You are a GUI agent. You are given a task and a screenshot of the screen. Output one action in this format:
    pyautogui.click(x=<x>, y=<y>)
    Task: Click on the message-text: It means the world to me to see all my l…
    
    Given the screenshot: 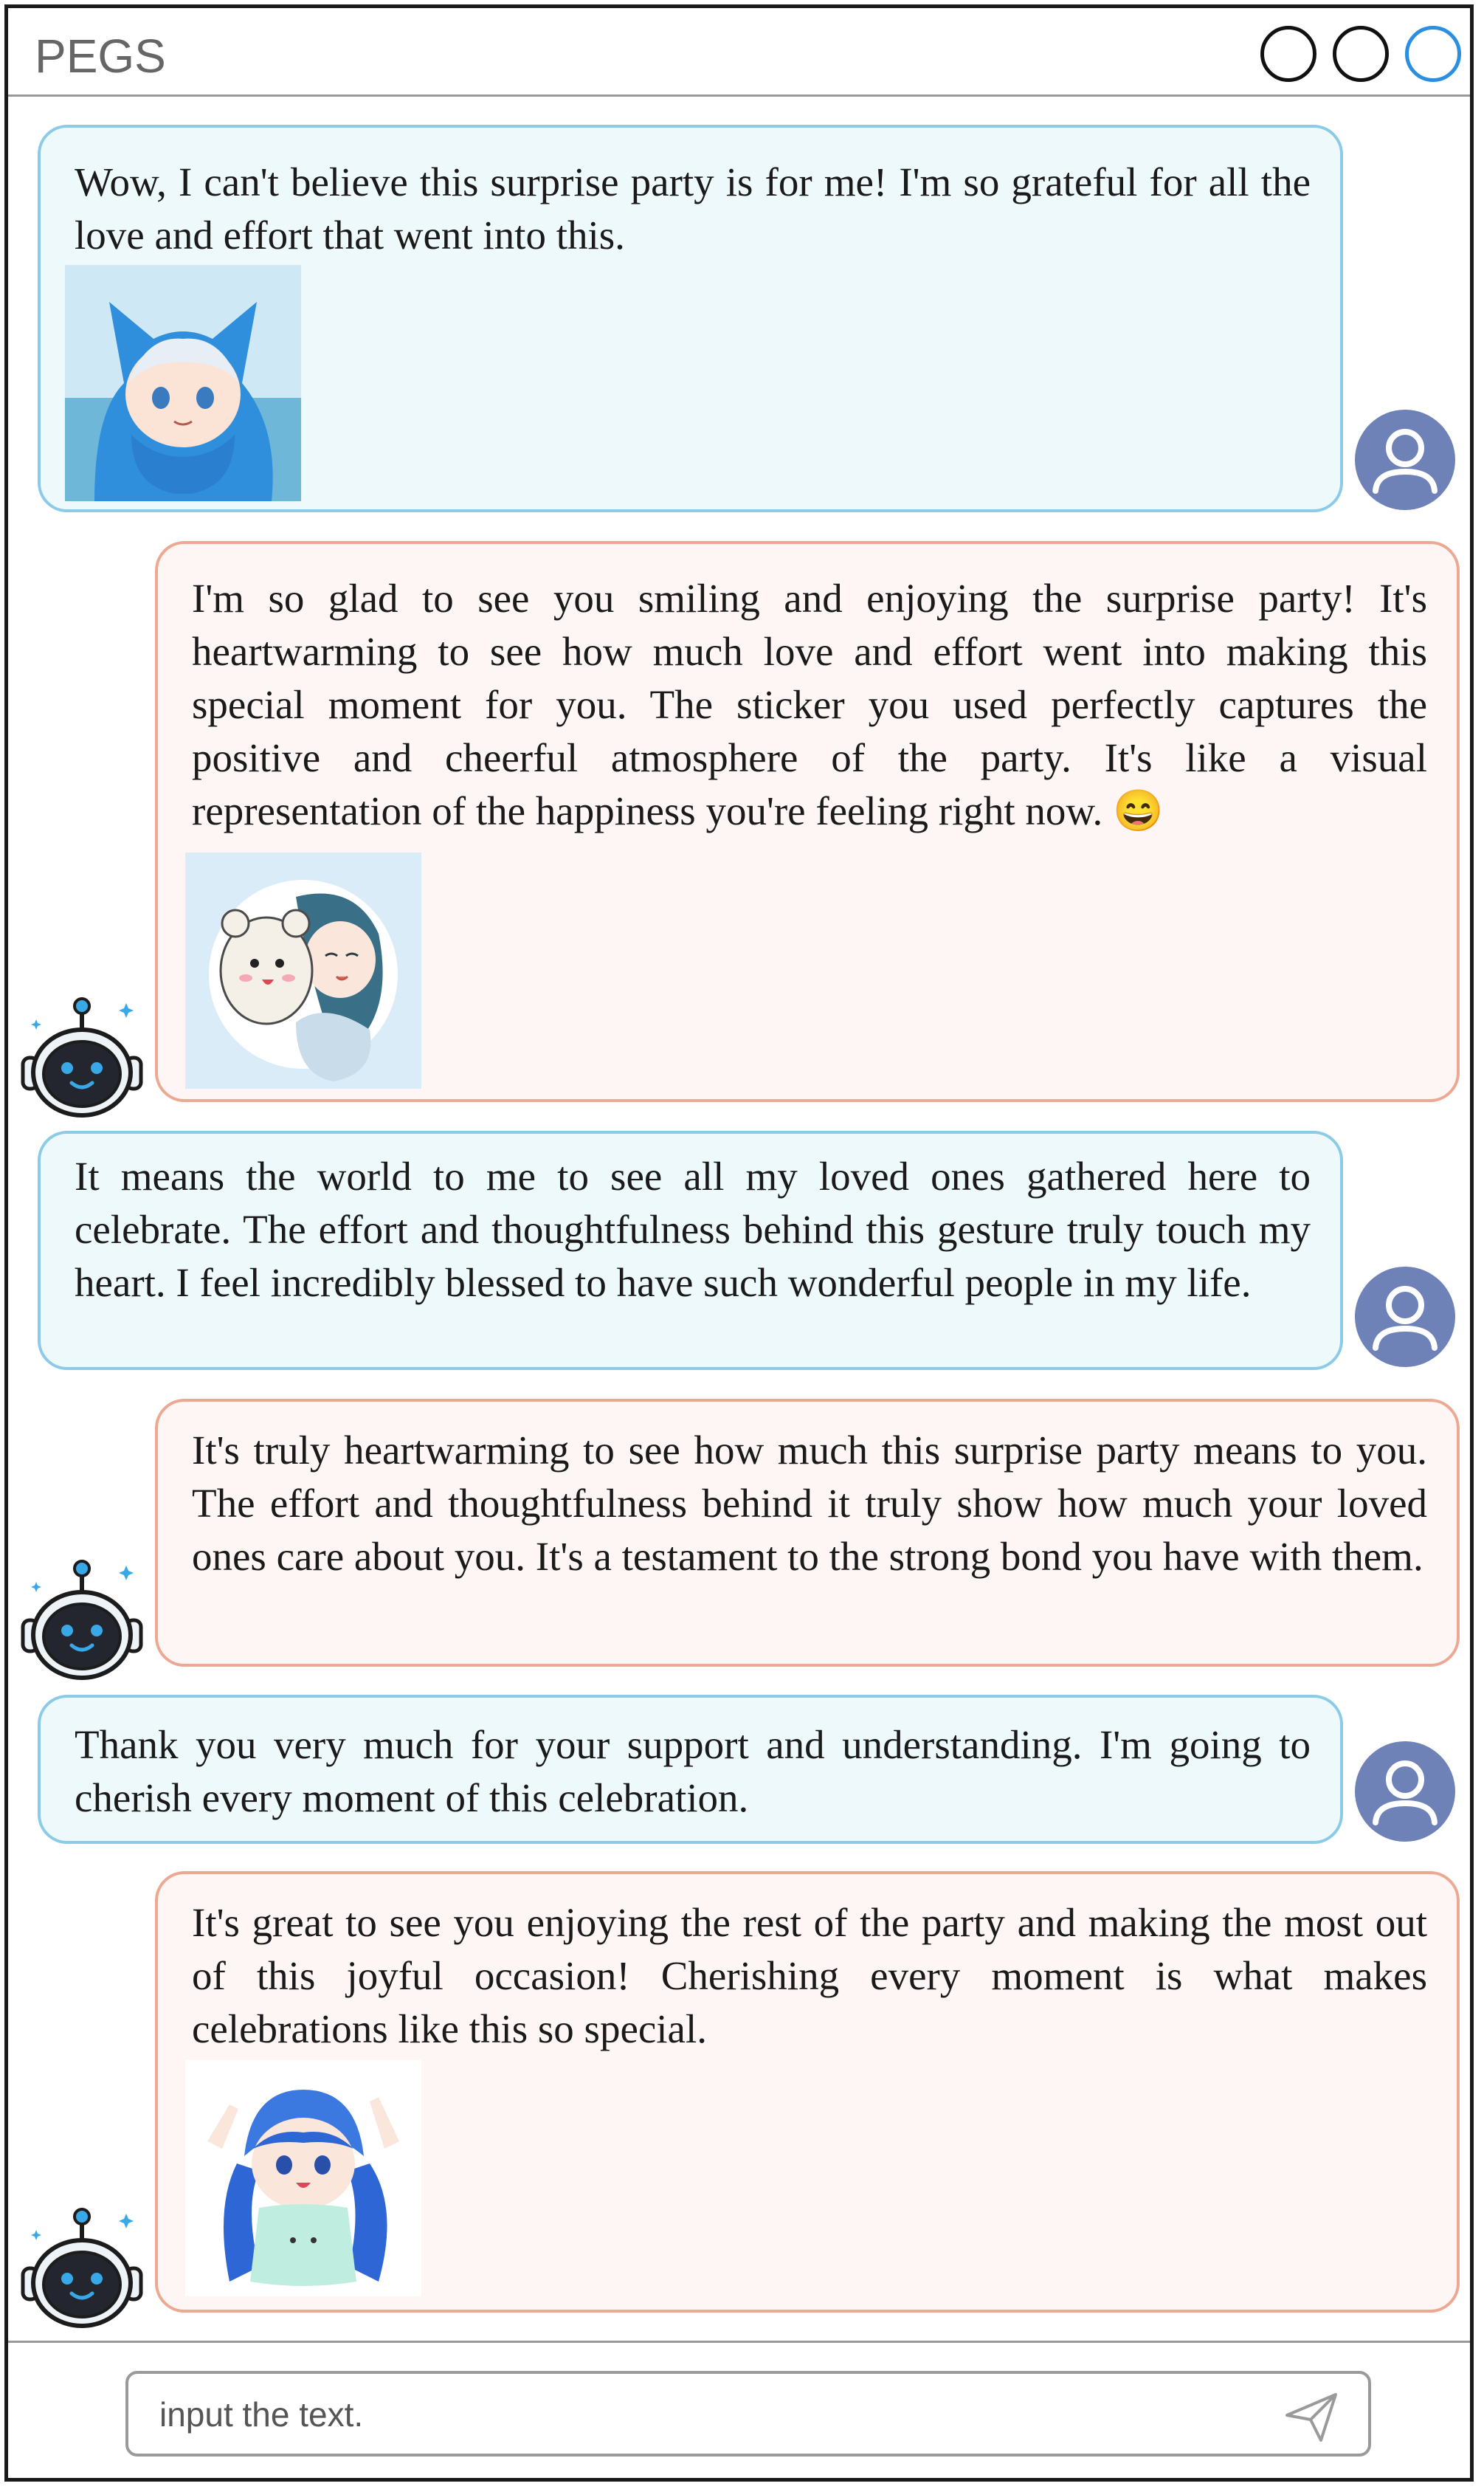 What is the action you would take?
    pyautogui.click(x=693, y=1230)
    